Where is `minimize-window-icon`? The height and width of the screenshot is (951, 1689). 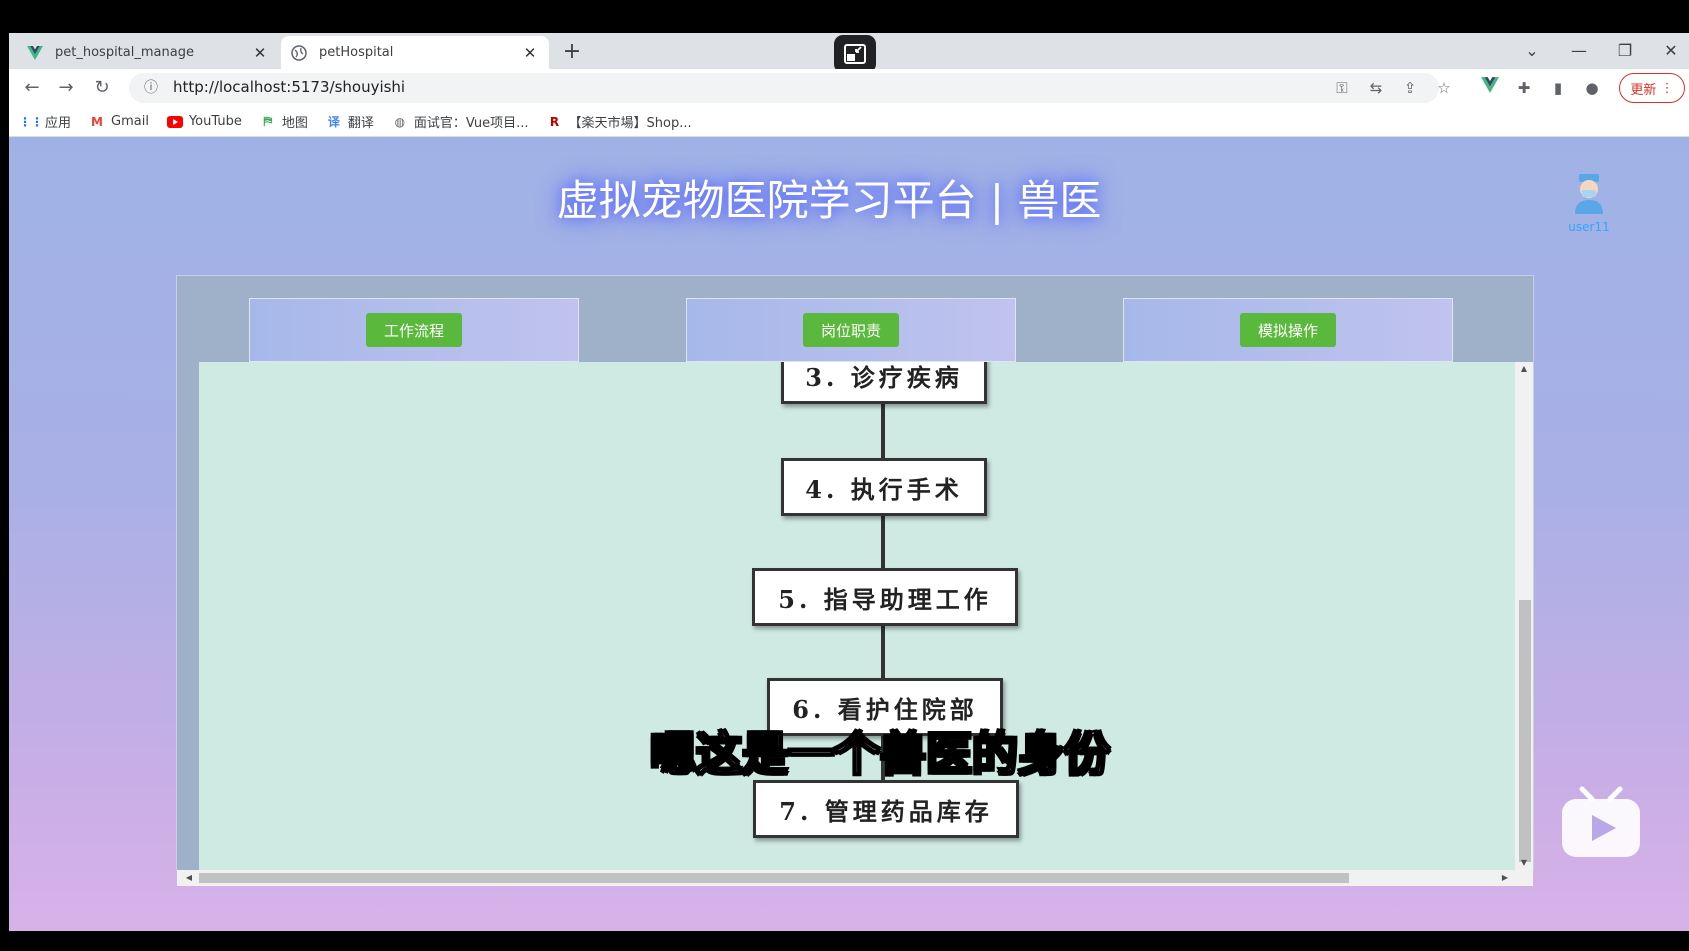 minimize-window-icon is located at coordinates (855, 54).